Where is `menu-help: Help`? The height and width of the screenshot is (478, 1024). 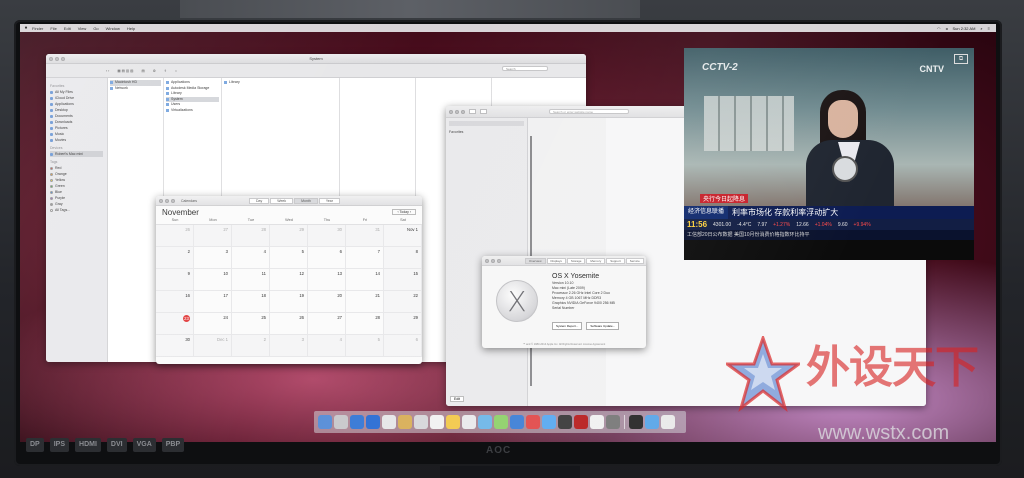
menu-help: Help is located at coordinates (131, 28).